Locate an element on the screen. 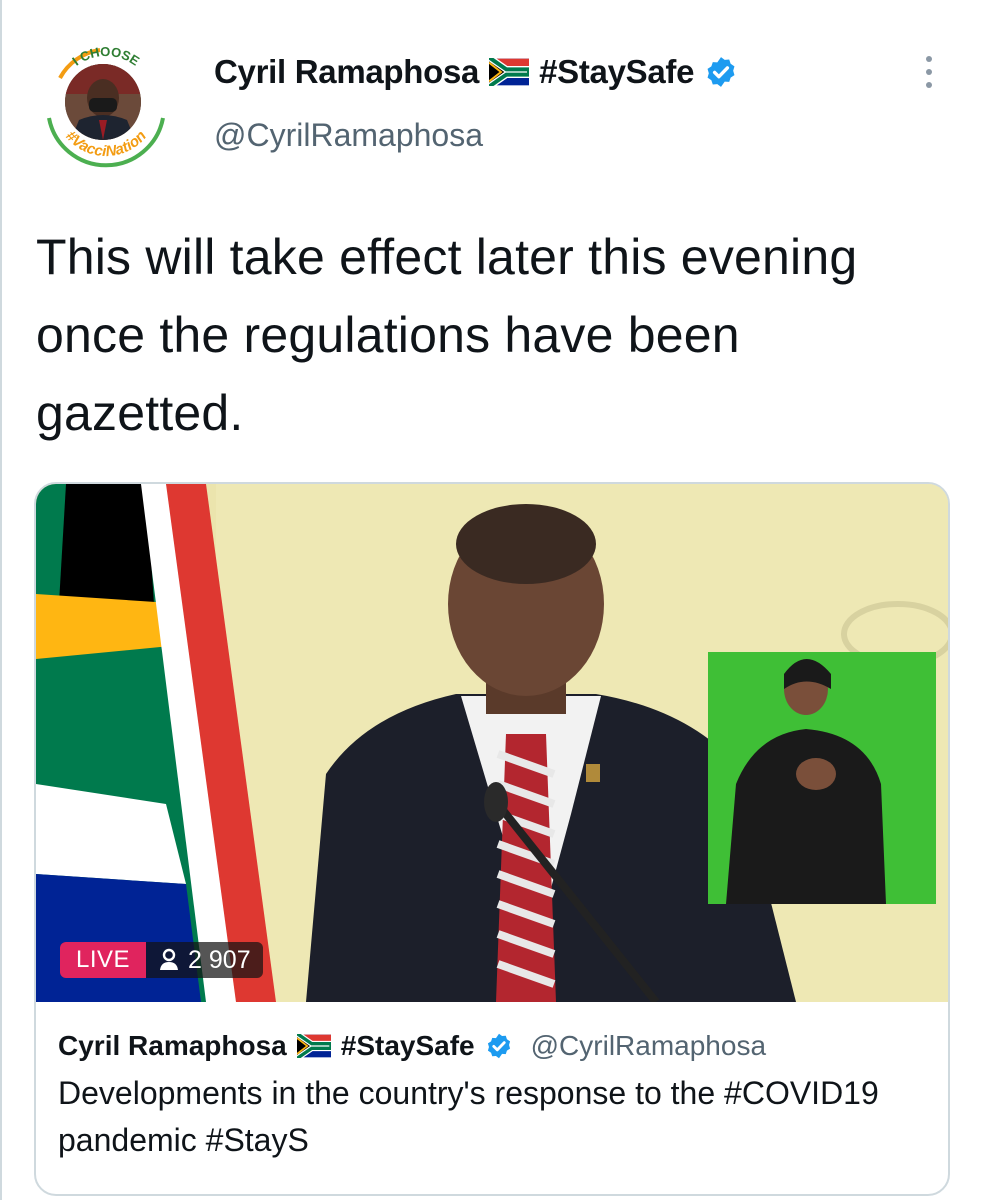 The image size is (983, 1200). live-indicator: LIVE 2 907 is located at coordinates (161, 960).